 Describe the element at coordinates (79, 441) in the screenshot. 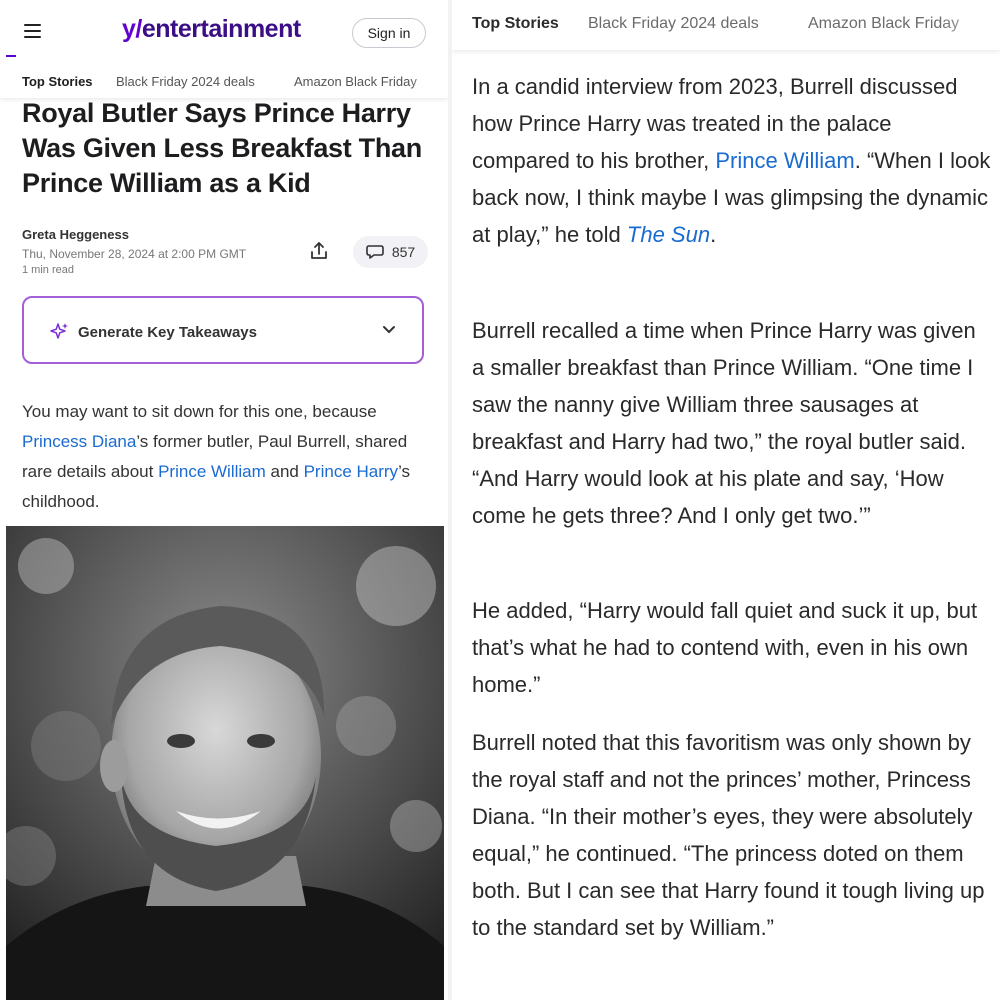

I see `link-princess-diana: Princess Diana` at that location.